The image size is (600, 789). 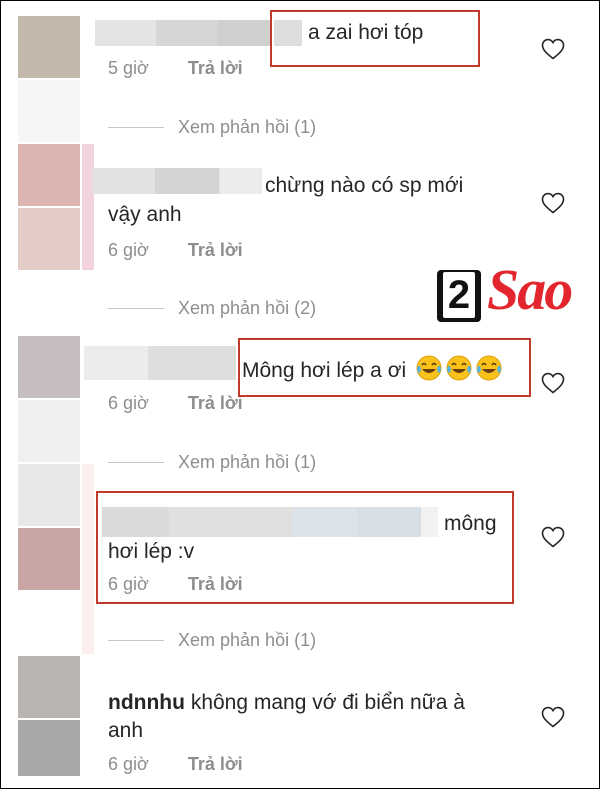 I want to click on comment-text: vậy anh, so click(x=145, y=214).